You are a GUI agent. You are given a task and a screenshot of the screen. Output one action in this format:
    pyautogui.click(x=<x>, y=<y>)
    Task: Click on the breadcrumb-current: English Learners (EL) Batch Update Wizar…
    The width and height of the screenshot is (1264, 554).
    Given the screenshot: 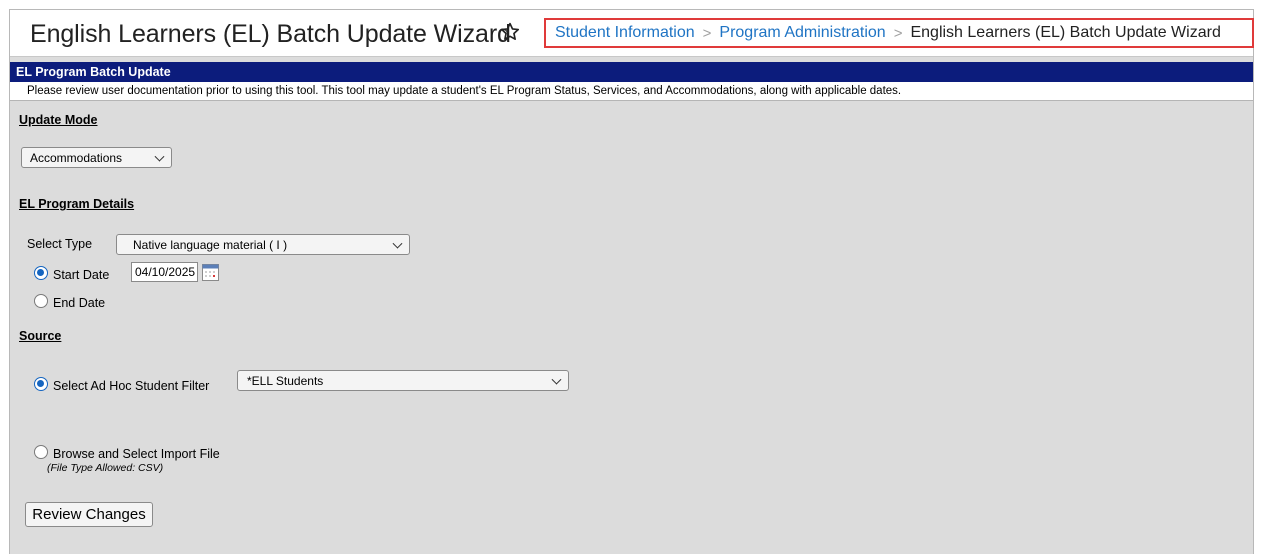 What is the action you would take?
    pyautogui.click(x=1065, y=32)
    